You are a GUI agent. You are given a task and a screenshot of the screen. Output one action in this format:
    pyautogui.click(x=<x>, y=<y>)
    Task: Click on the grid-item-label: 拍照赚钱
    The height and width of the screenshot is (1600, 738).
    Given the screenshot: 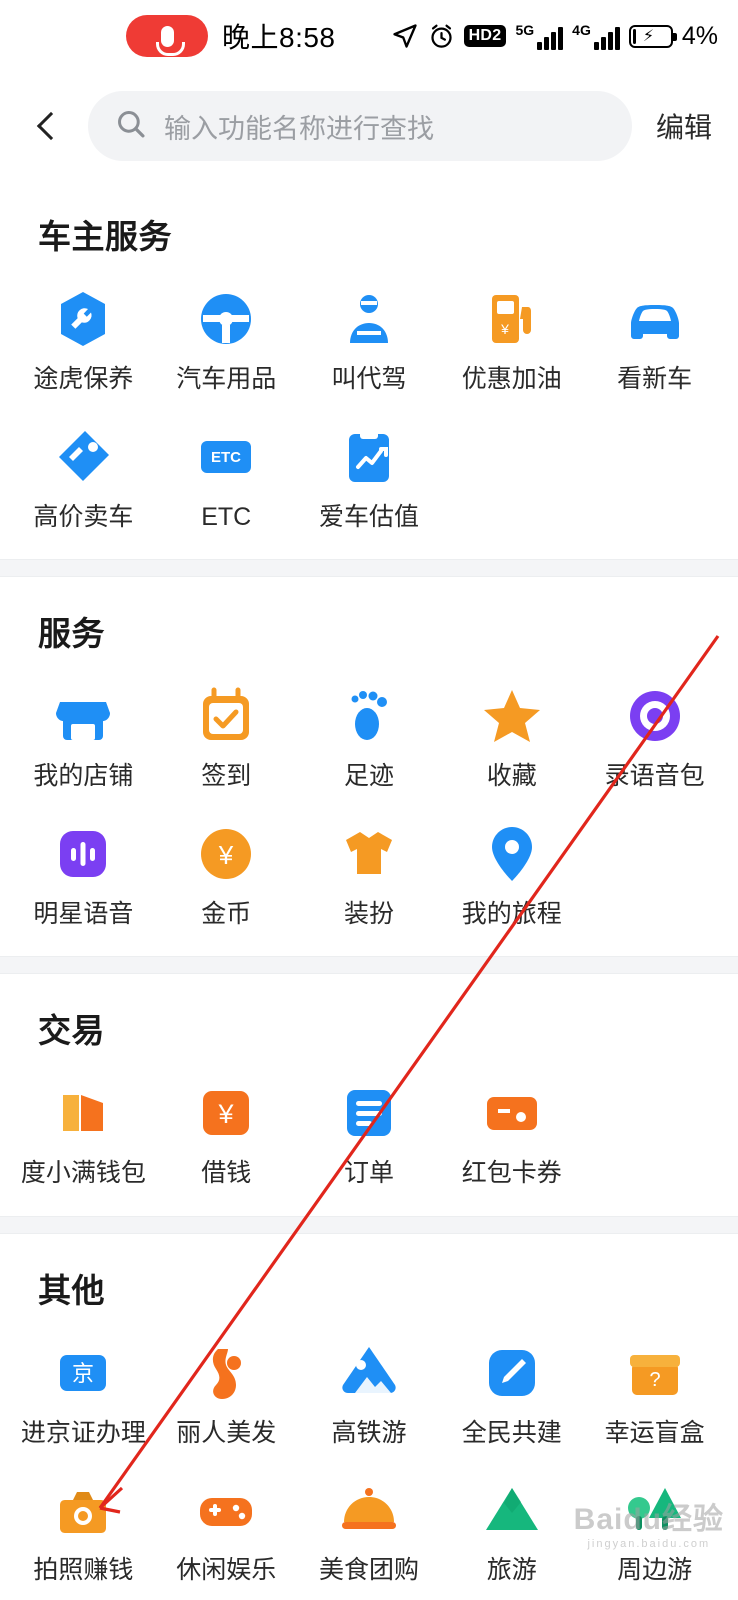 What is the action you would take?
    pyautogui.click(x=83, y=1570)
    